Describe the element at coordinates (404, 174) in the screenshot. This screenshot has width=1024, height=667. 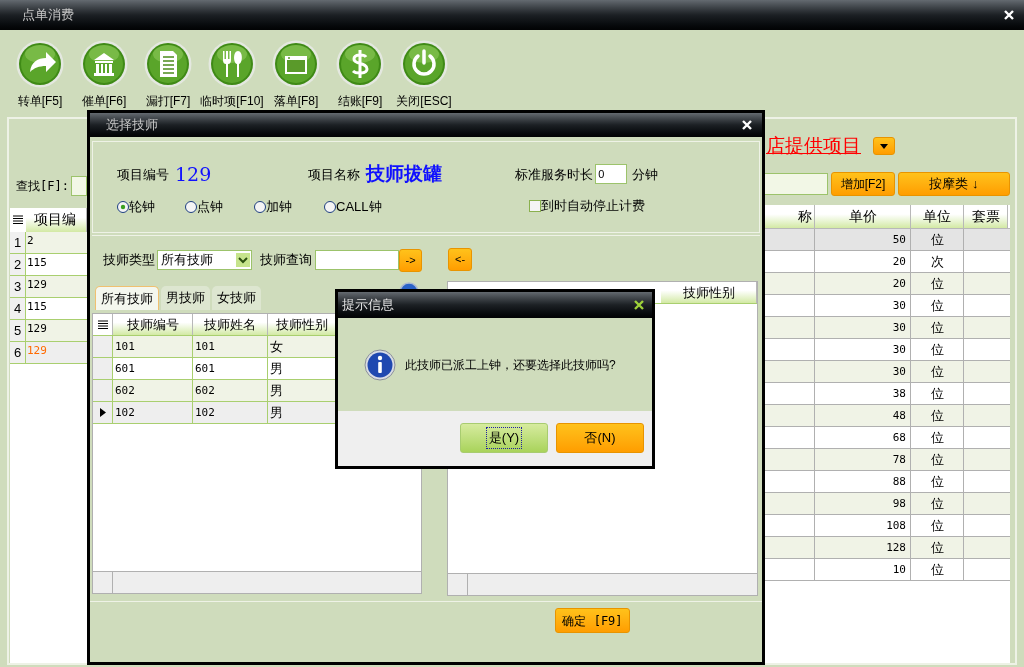
I see `name-value: 技师拔罐` at that location.